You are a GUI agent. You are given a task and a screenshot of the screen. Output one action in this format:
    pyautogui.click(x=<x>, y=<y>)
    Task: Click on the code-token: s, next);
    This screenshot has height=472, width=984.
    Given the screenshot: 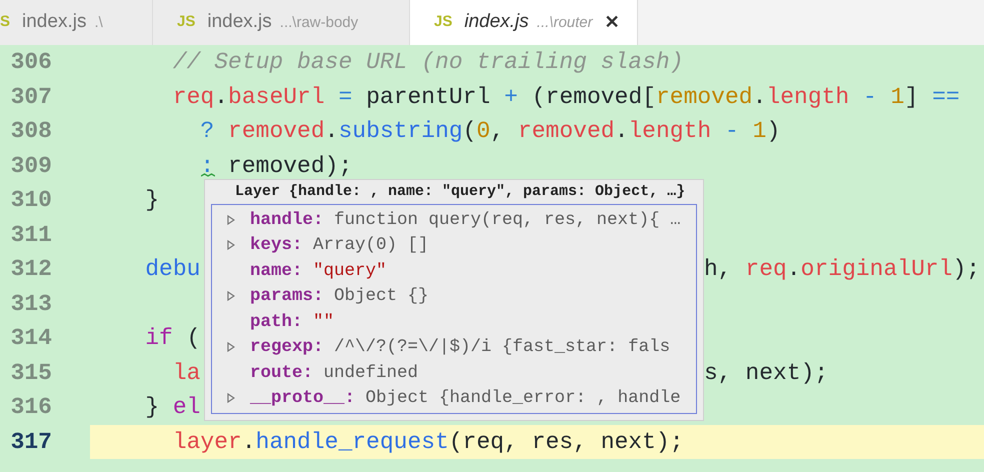 What is the action you would take?
    pyautogui.click(x=766, y=373)
    